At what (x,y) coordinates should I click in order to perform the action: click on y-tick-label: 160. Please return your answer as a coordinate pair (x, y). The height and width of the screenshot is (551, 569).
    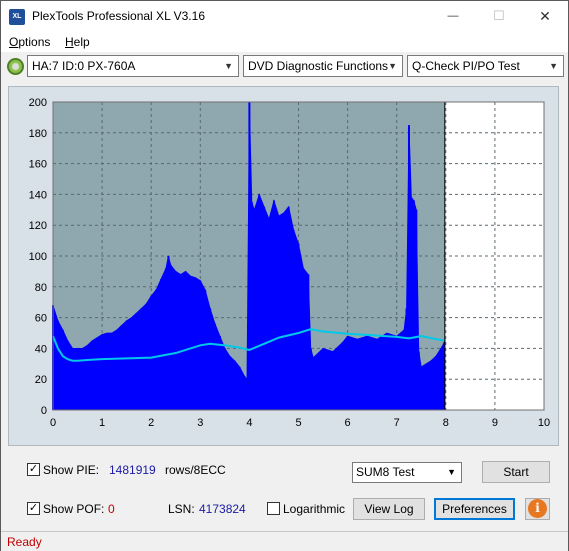
    Looking at the image, I should click on (38, 165).